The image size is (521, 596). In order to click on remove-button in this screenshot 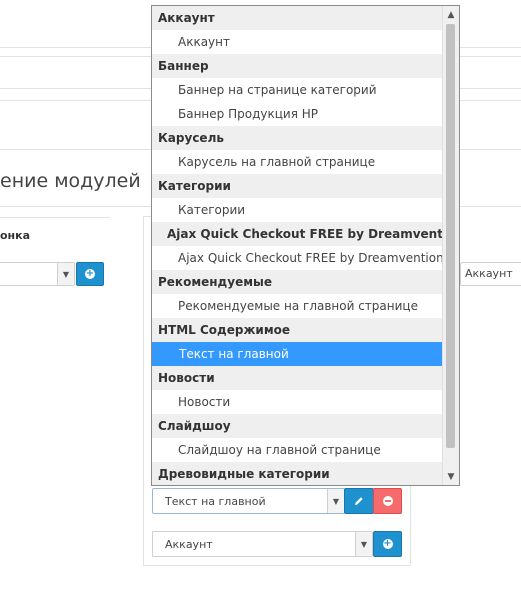, I will do `click(387, 501)`.